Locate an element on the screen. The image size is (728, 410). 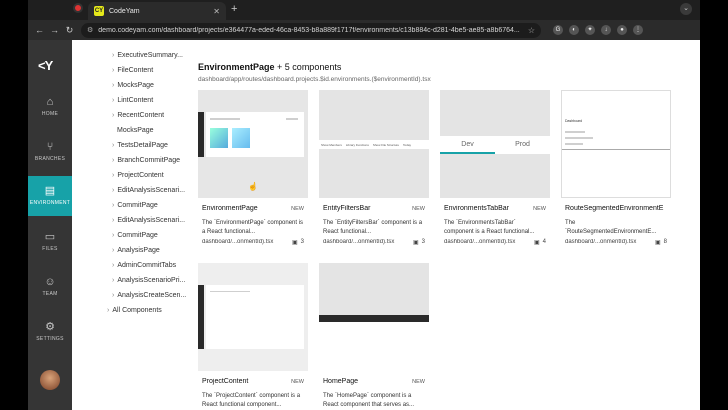
tree-item-label: AnalysisPage is located at coordinates (138, 250).